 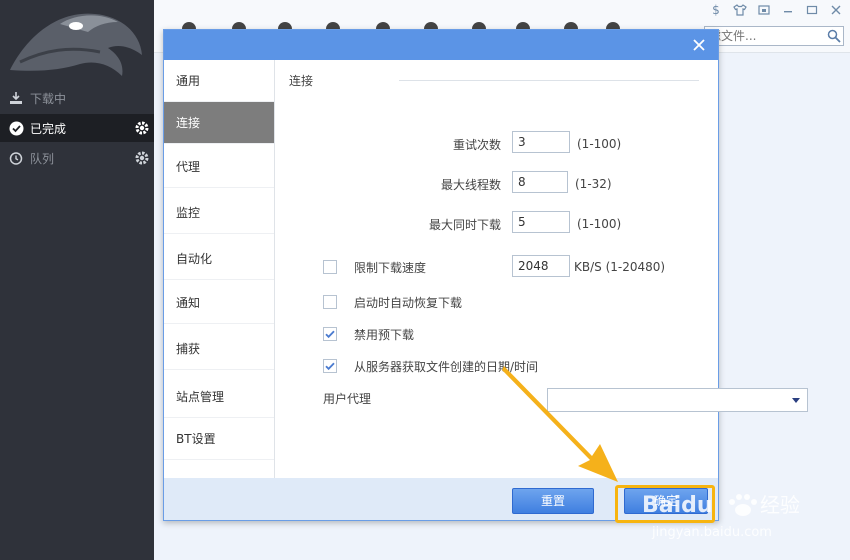 What do you see at coordinates (560, 424) in the screenshot?
I see `pointer-arrow-icon` at bounding box center [560, 424].